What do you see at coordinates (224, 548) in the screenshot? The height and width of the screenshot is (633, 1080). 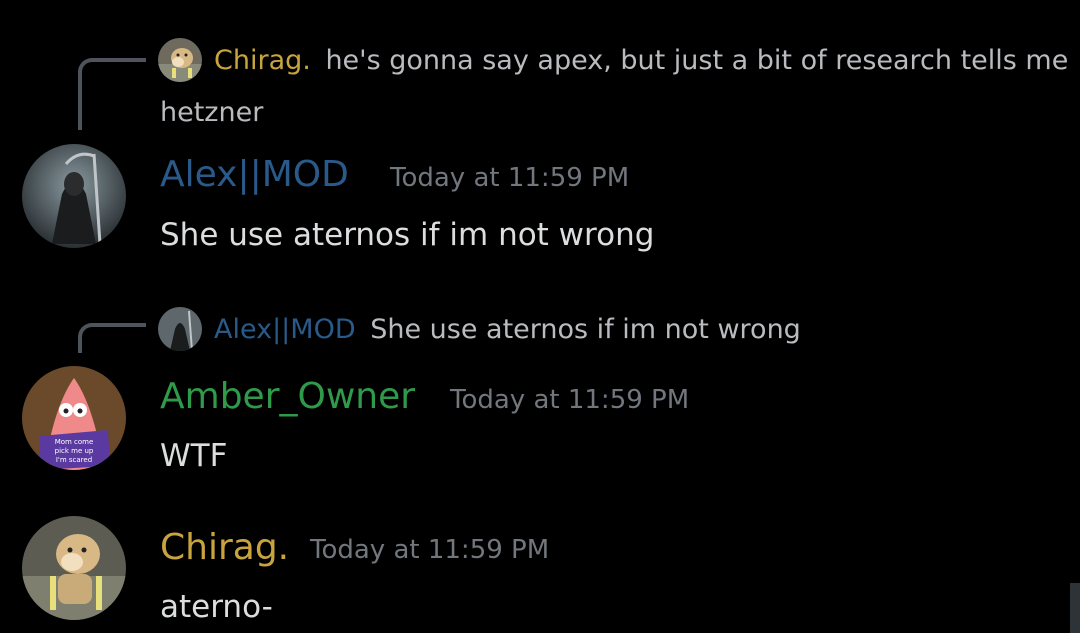 I see `author-name: Chirag.` at bounding box center [224, 548].